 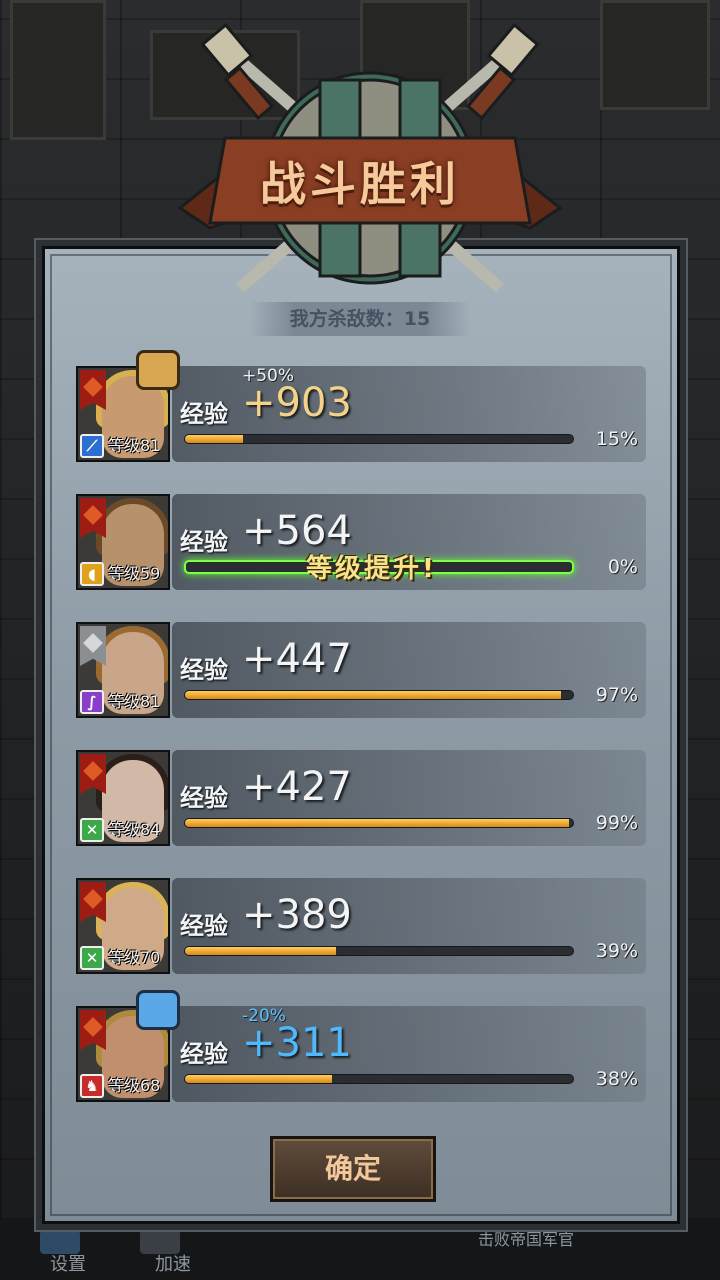 I want to click on hero-row: ∫ 等级81 经验 +447 97%, so click(x=361, y=670).